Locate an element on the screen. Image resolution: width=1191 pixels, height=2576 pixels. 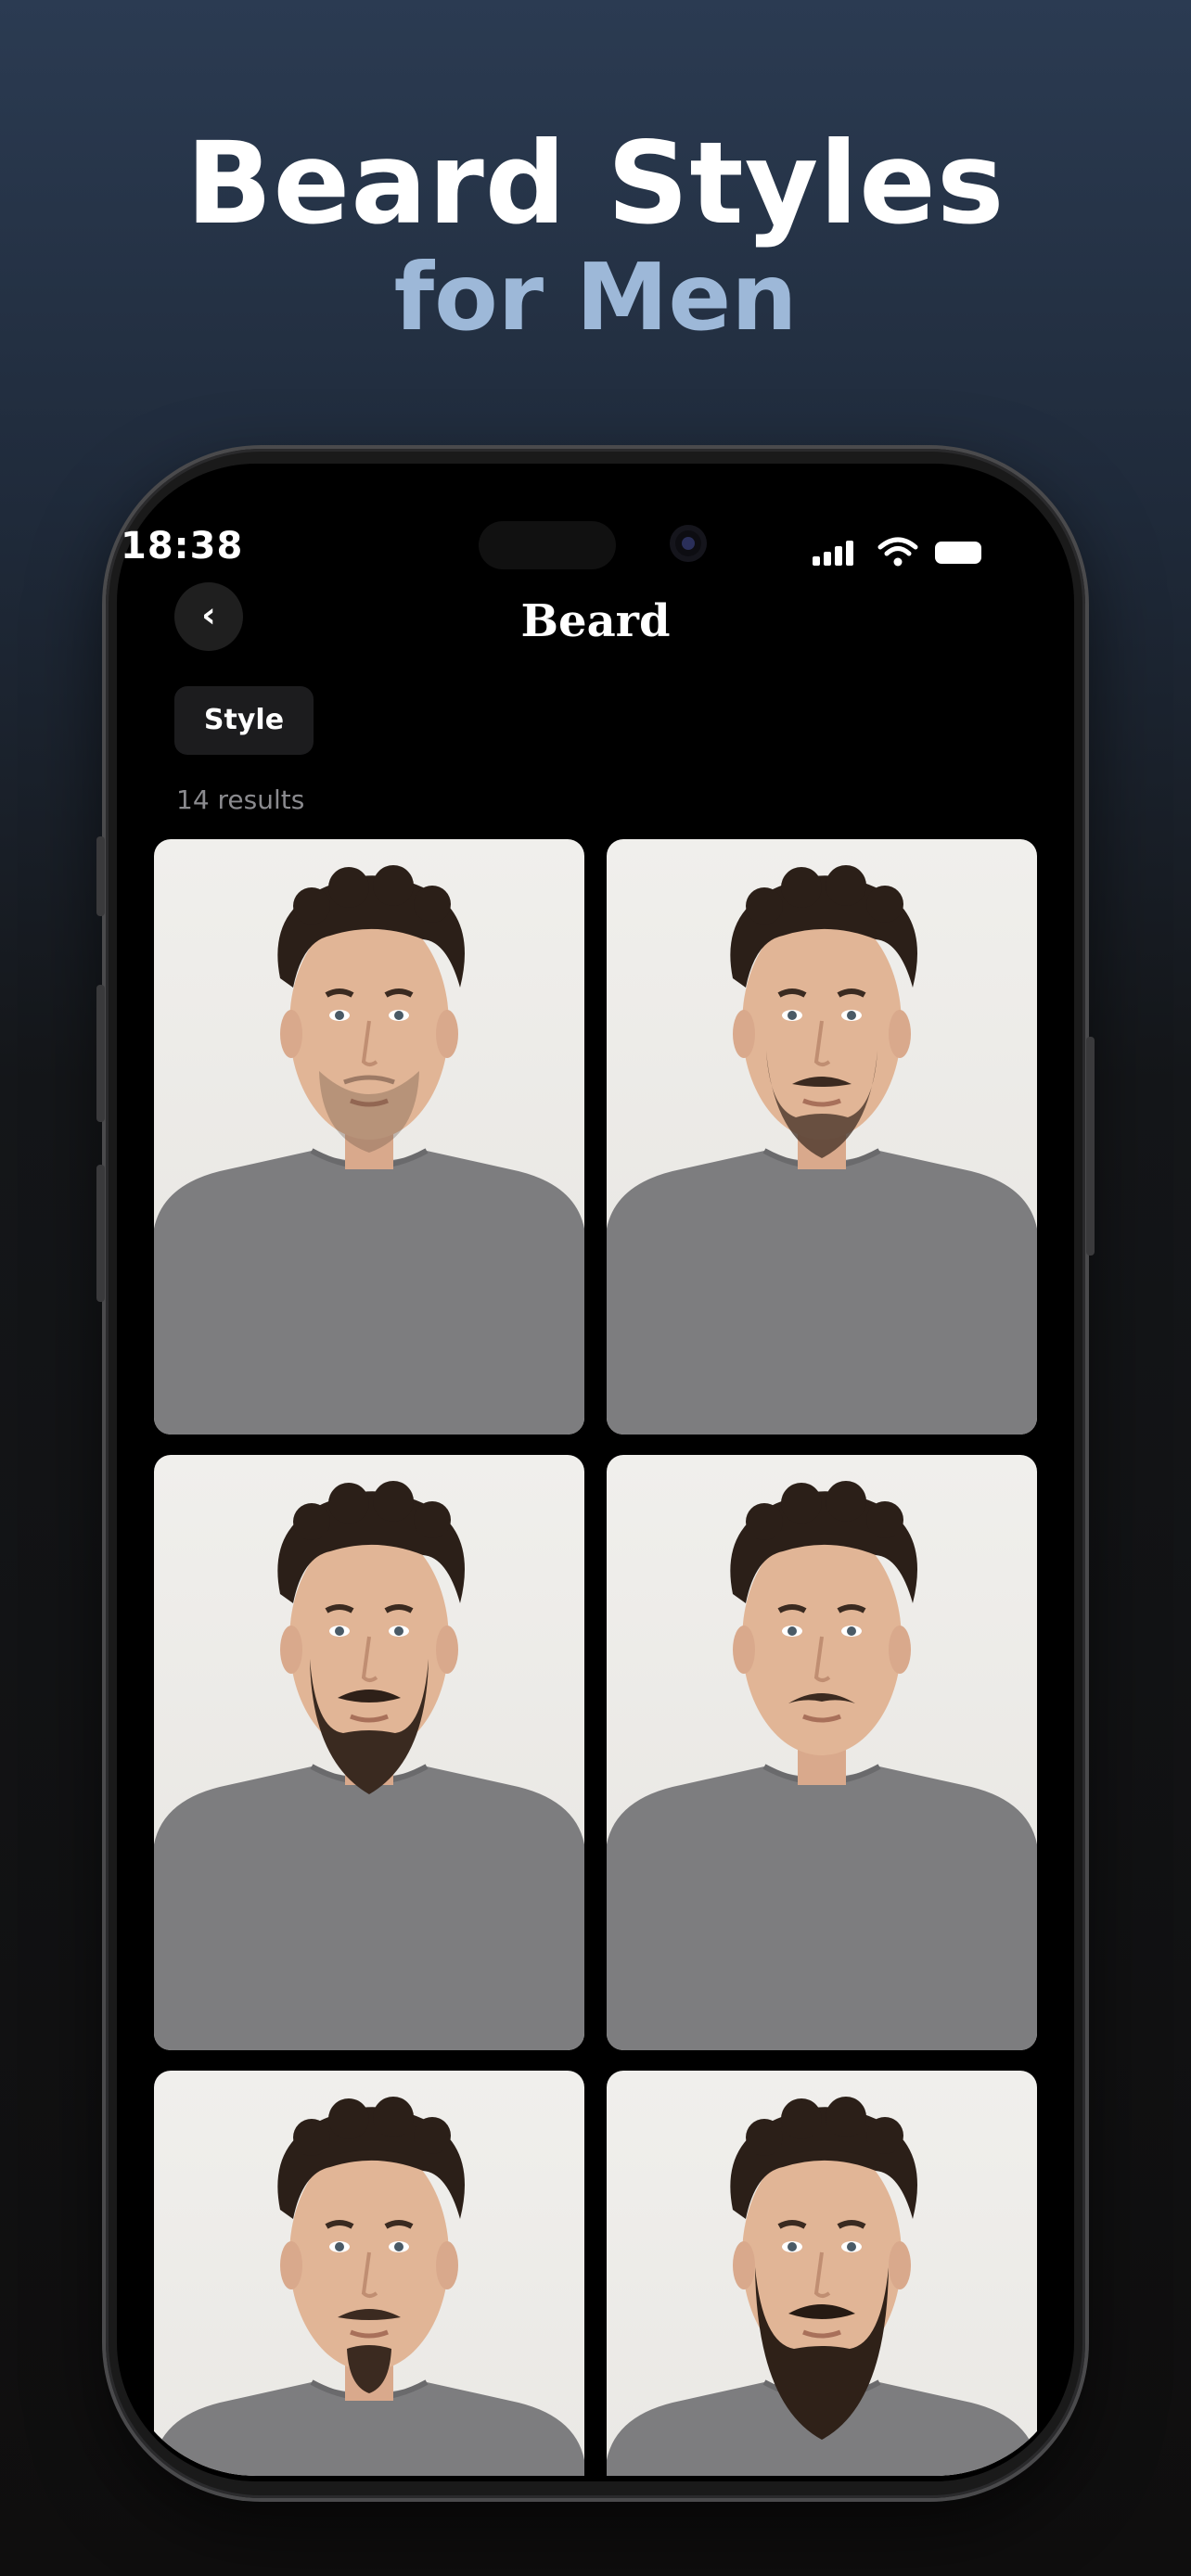
battery-icon is located at coordinates (958, 553).